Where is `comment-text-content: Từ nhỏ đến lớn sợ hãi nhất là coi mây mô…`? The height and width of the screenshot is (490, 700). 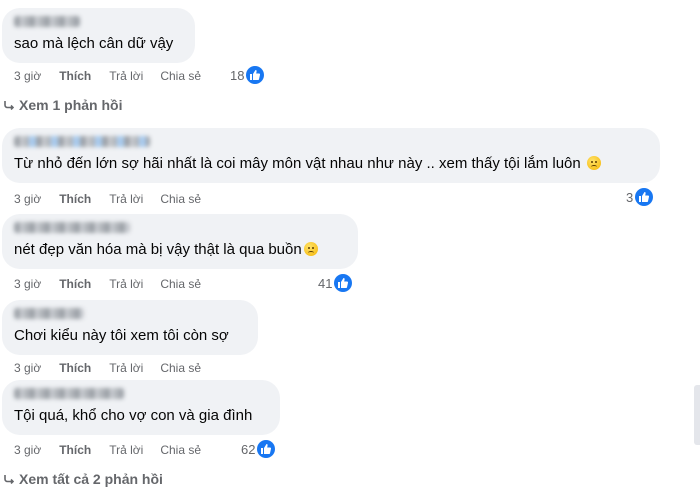 comment-text-content: Từ nhỏ đến lớn sợ hãi nhất là coi mây mô… is located at coordinates (297, 163).